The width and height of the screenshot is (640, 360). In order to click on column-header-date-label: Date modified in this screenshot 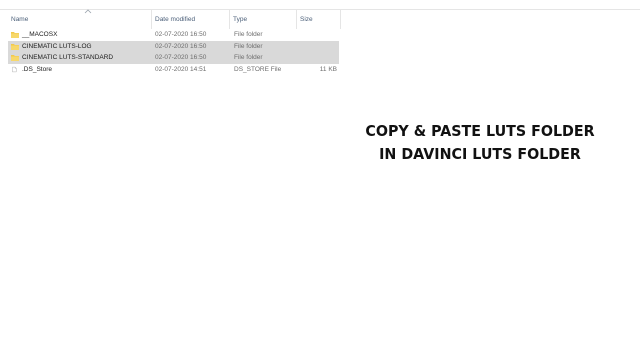, I will do `click(175, 19)`.